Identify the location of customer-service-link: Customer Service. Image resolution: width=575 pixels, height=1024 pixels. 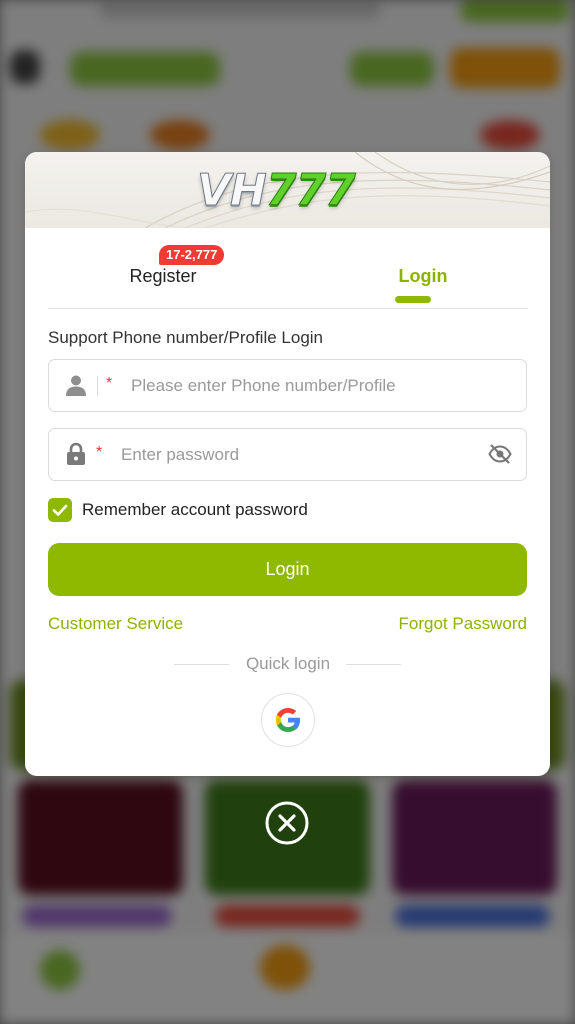
(115, 624).